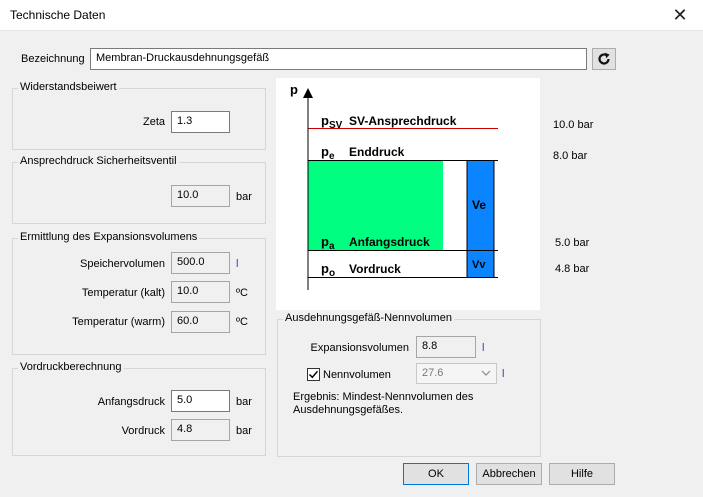  What do you see at coordinates (328, 153) in the screenshot?
I see `end-pressure-symbol: pe` at bounding box center [328, 153].